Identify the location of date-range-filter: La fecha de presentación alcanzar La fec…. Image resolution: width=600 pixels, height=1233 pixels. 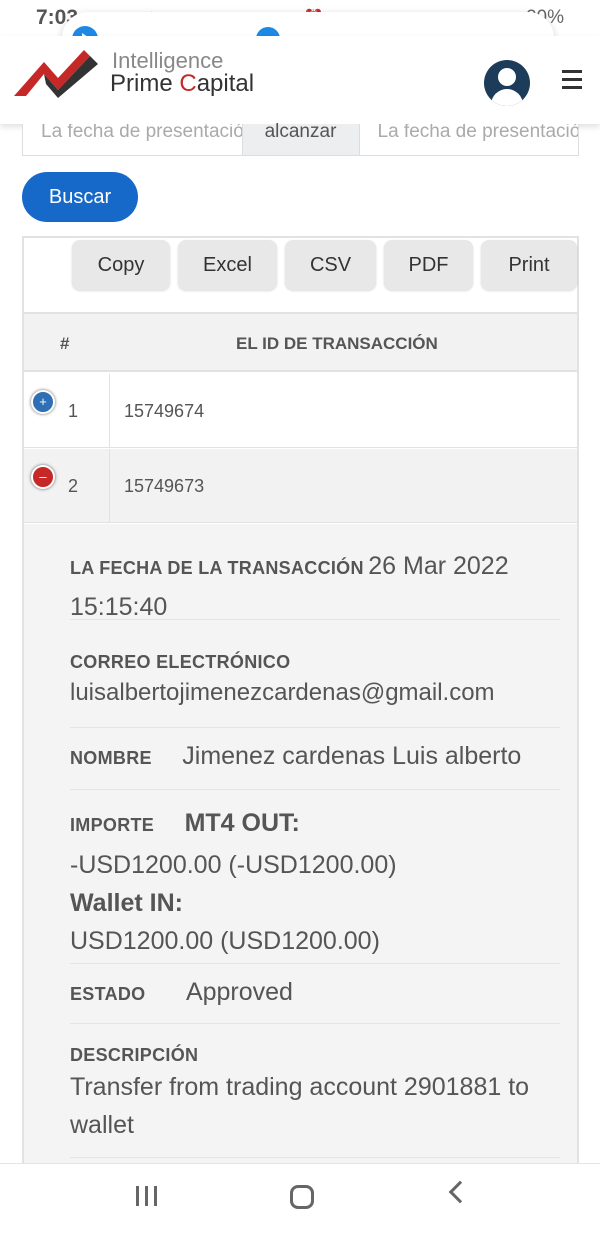
(300, 139).